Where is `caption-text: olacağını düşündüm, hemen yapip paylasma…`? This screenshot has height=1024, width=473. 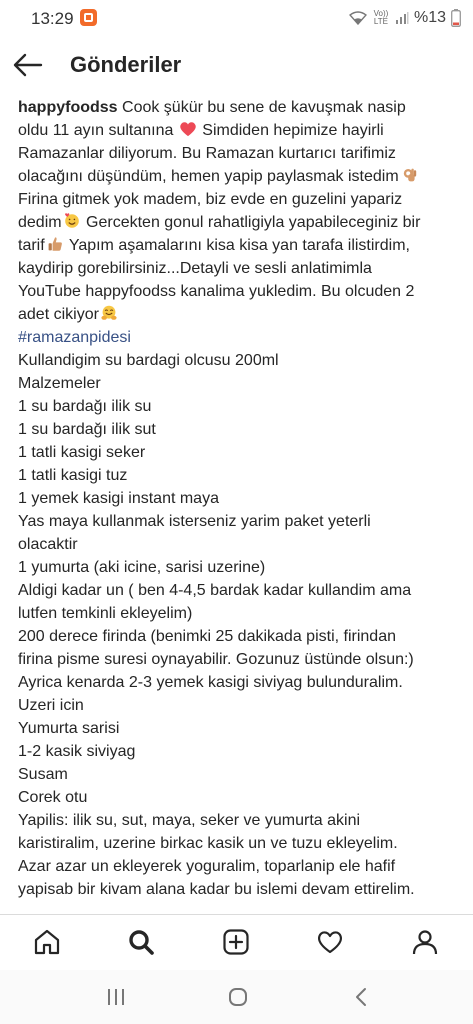
caption-text: olacağını düşündüm, hemen yapip paylasma… is located at coordinates (208, 176).